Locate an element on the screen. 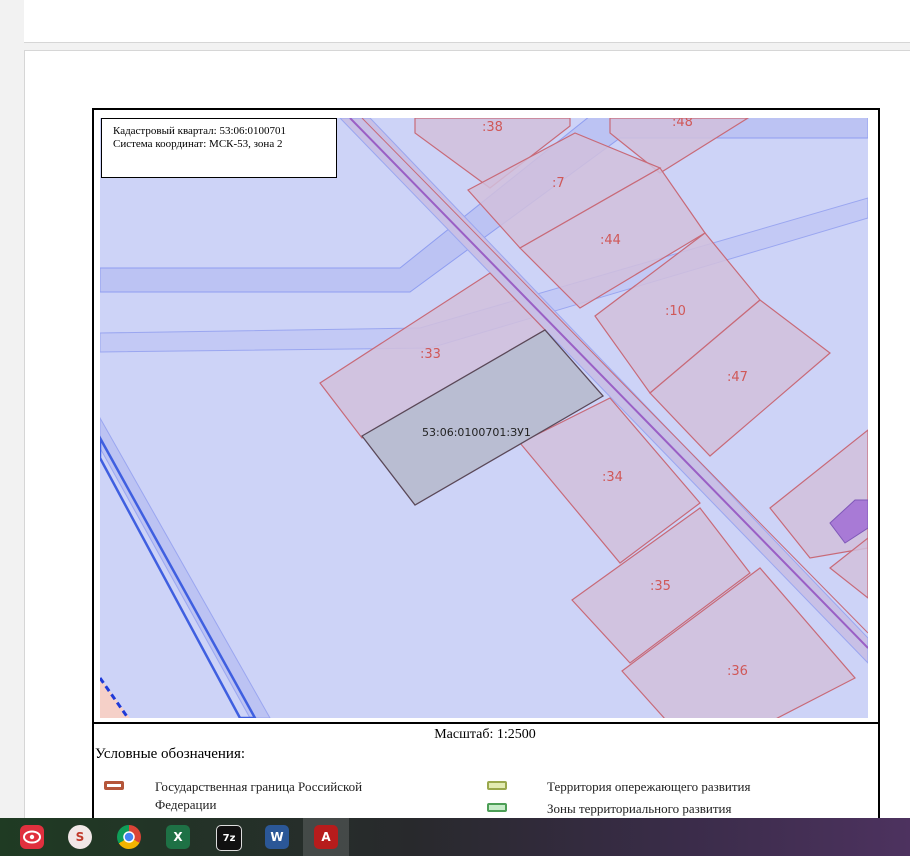  quarter-text: Кадастровый квартал: 53:06:0100701 is located at coordinates (200, 131).